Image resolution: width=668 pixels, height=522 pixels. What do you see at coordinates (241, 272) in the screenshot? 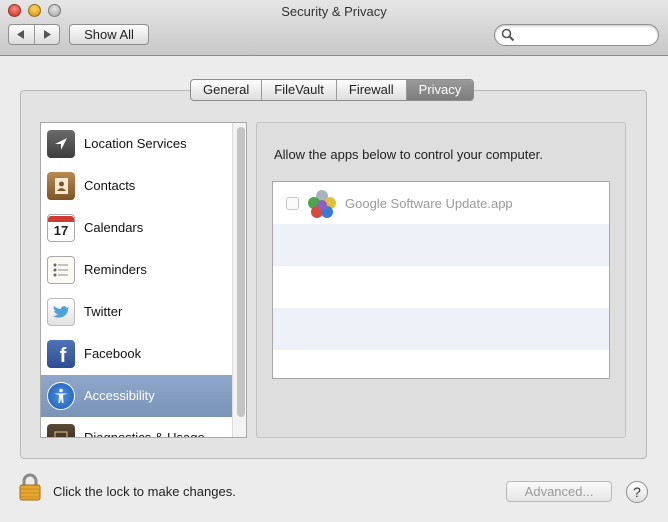
I see `scrollbar-thumb` at bounding box center [241, 272].